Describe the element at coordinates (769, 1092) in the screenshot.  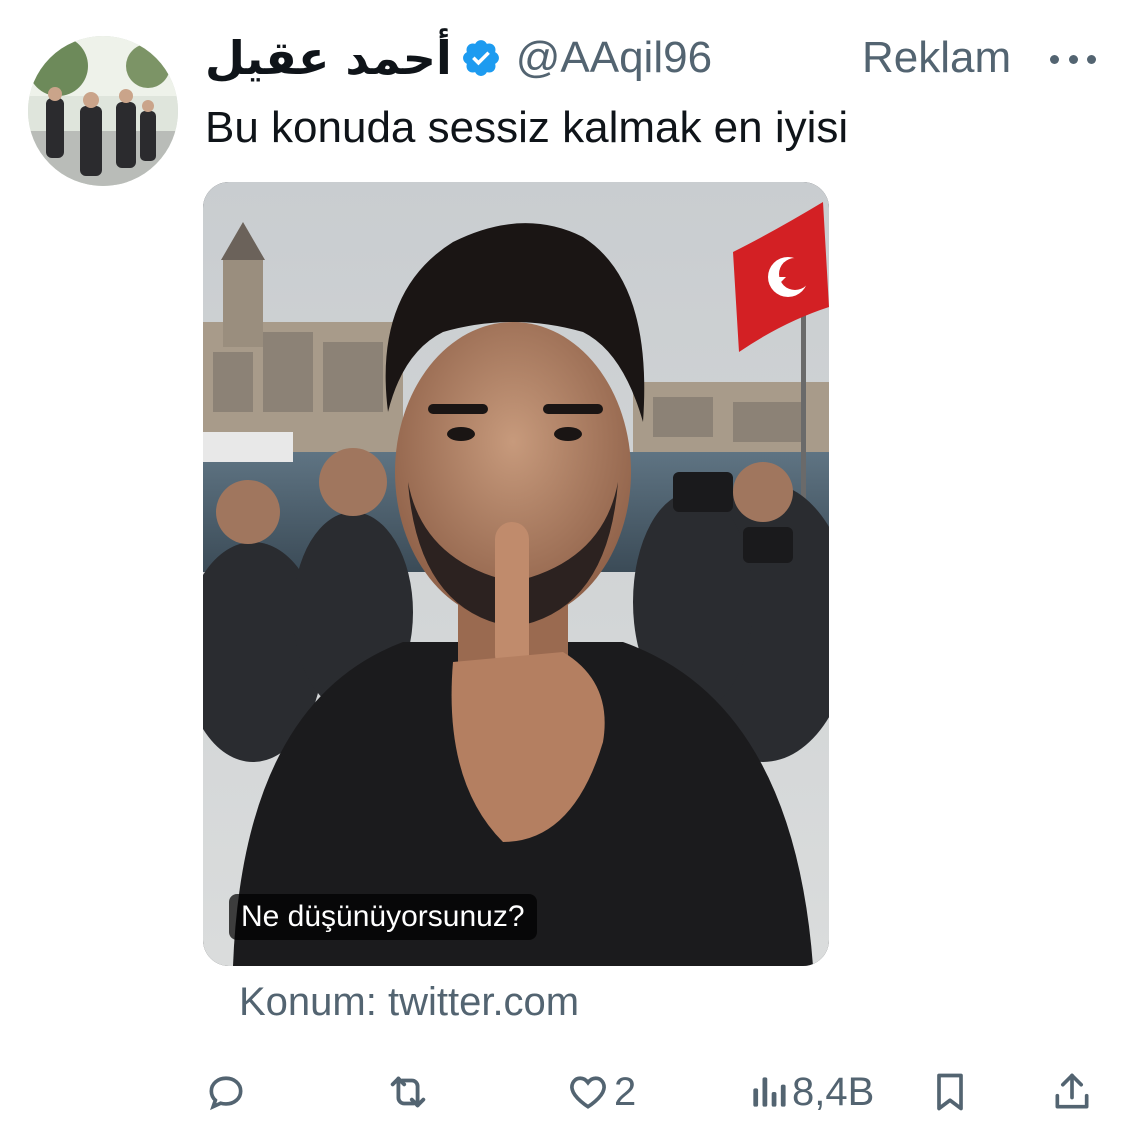
I see `views-icon` at that location.